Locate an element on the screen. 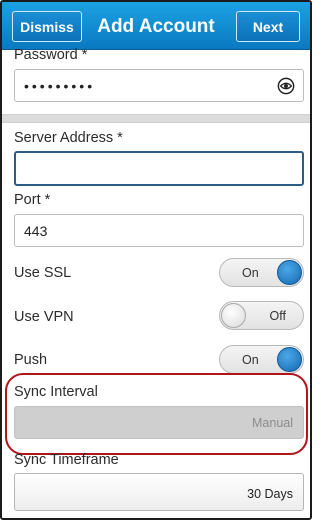  push-label: Push is located at coordinates (31, 360).